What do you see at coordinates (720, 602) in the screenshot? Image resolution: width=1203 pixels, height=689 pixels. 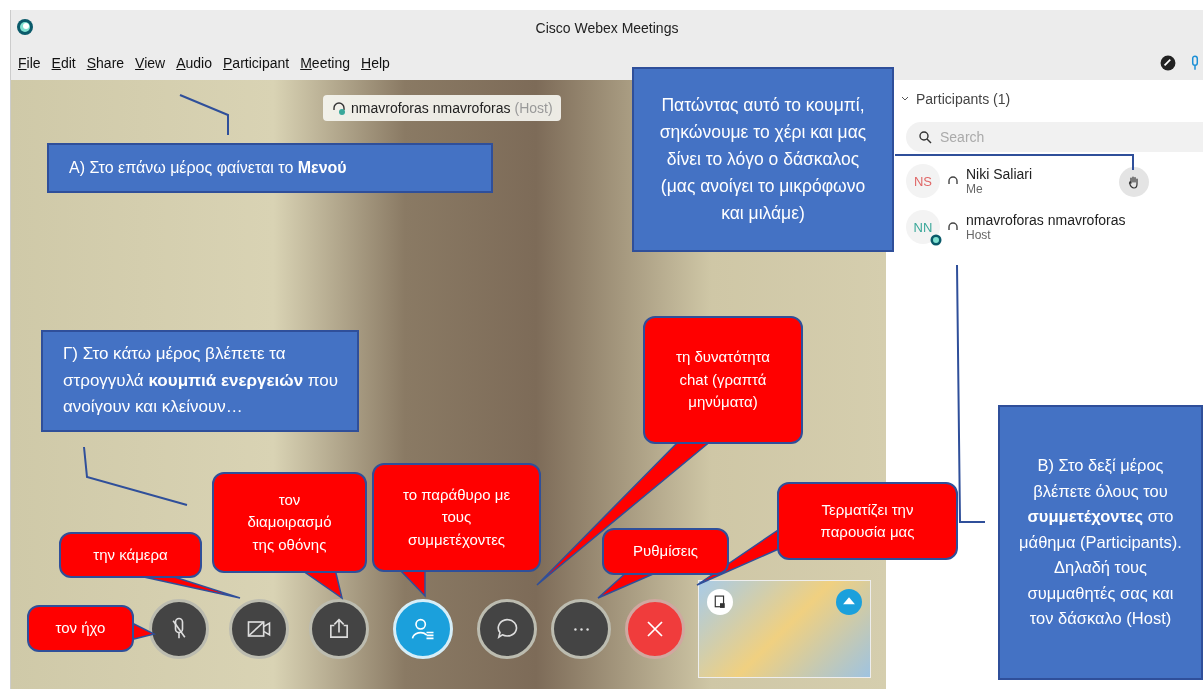 I see `layout-switch-icon` at bounding box center [720, 602].